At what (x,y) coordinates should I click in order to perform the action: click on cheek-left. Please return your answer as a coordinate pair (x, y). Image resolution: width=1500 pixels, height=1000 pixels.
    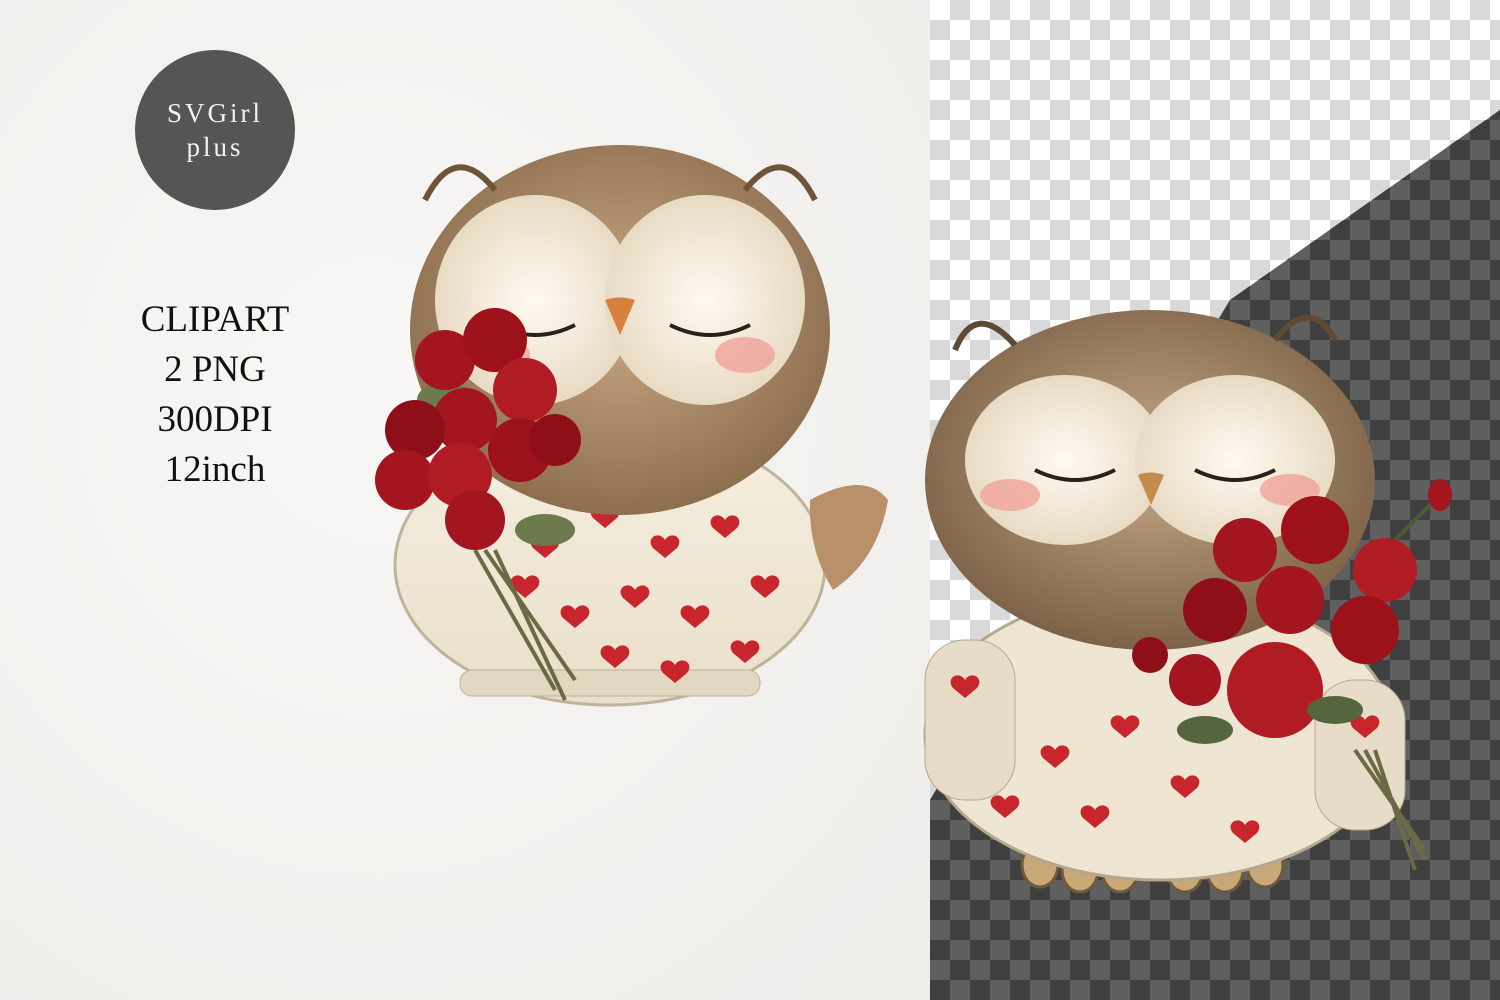
    Looking at the image, I should click on (1010, 495).